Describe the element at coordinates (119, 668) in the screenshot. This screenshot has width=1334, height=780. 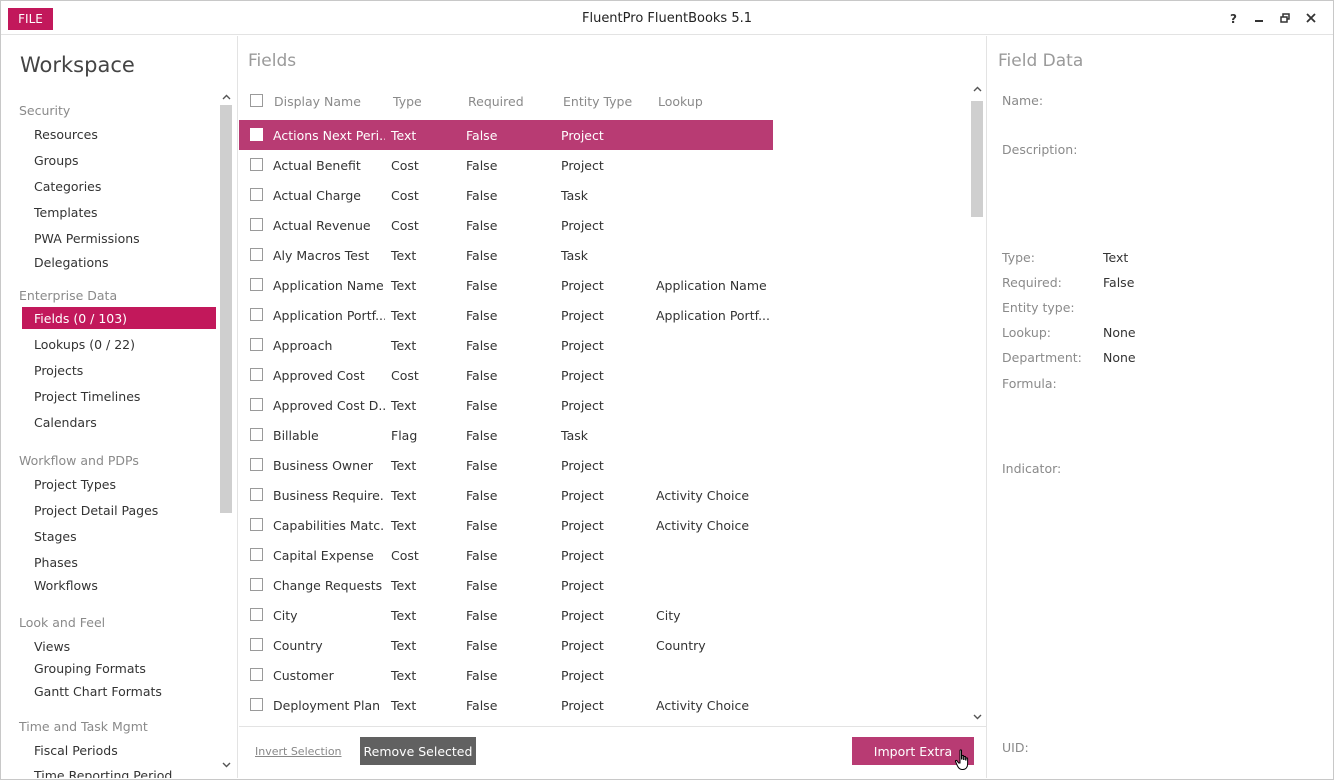
I see `nav-item-grouping-formats: Grouping Formats` at that location.